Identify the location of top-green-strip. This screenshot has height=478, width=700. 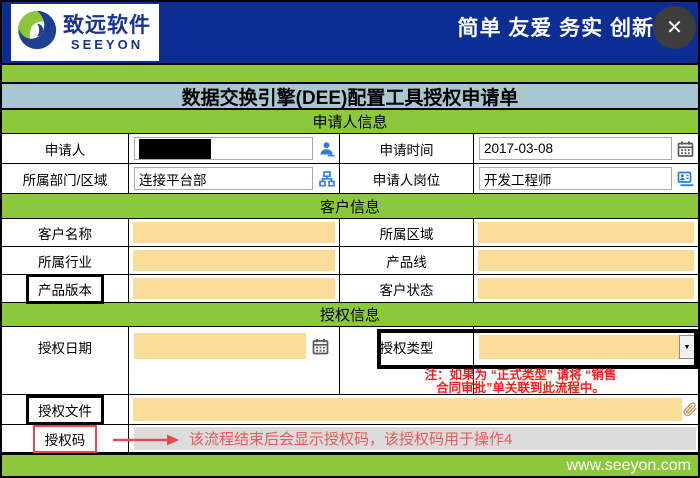
(350, 73).